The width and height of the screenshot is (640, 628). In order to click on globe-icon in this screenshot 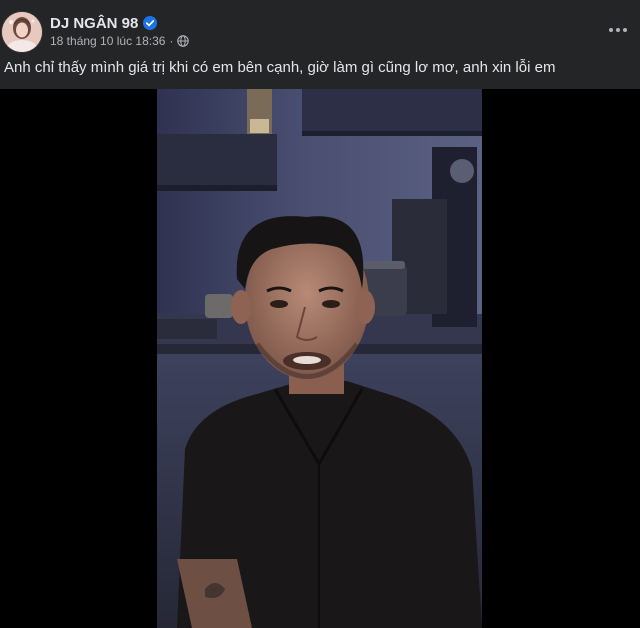, I will do `click(183, 41)`.